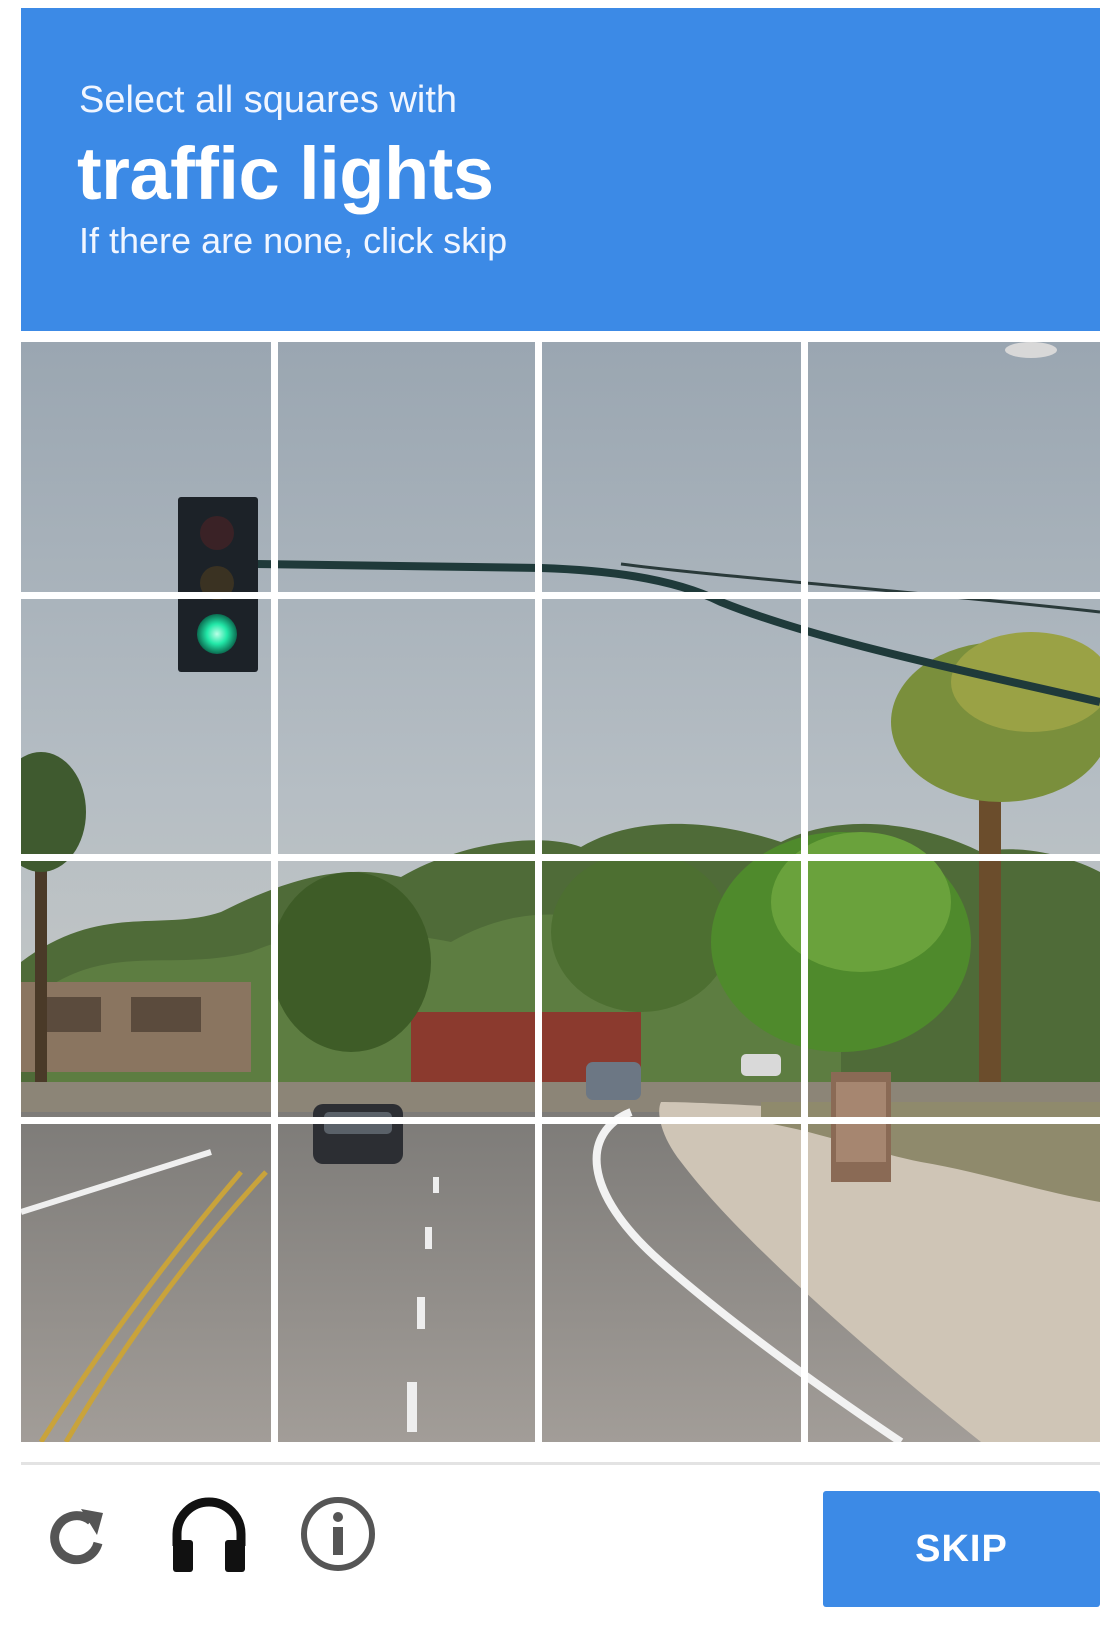 The width and height of the screenshot is (1100, 1631). Describe the element at coordinates (961, 1549) in the screenshot. I see `skip-button: SKIP` at that location.